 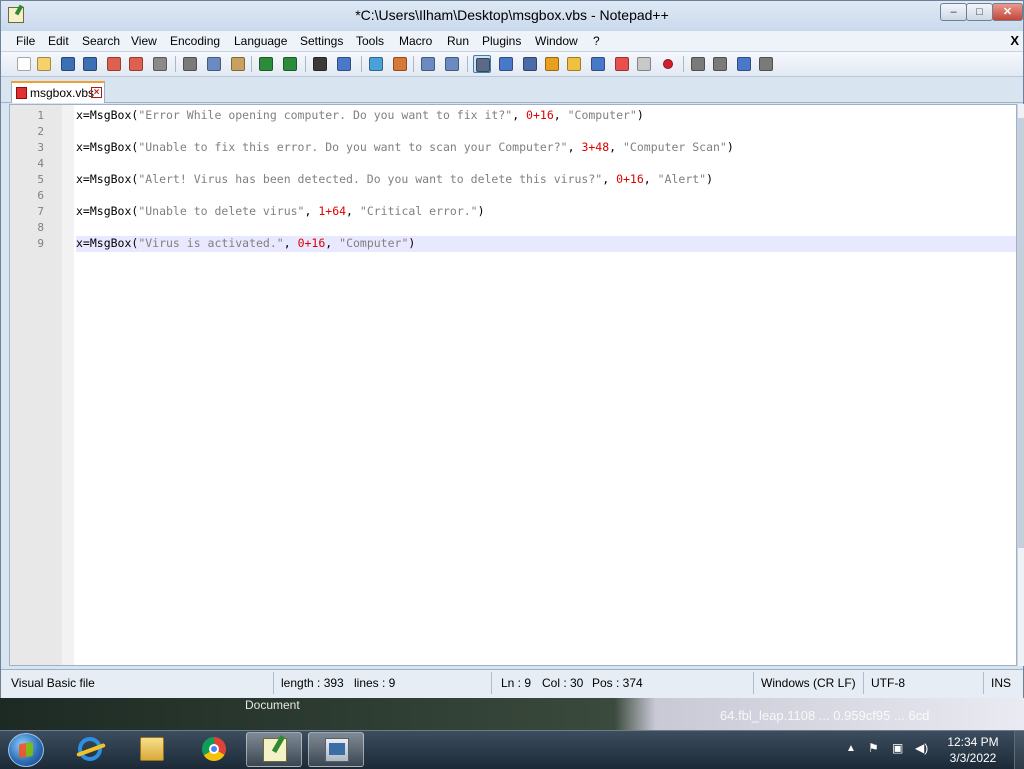 I want to click on monitoring-button, so click(x=644, y=64).